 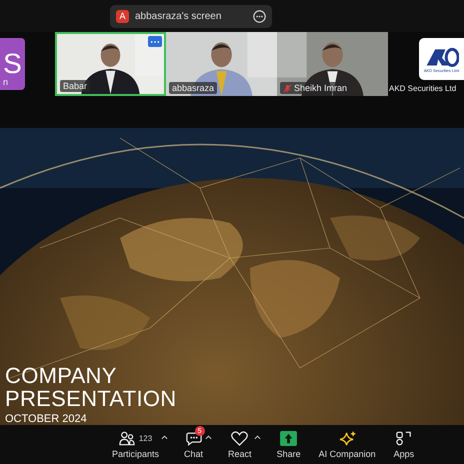 I want to click on apps-button: Apps, so click(x=404, y=444).